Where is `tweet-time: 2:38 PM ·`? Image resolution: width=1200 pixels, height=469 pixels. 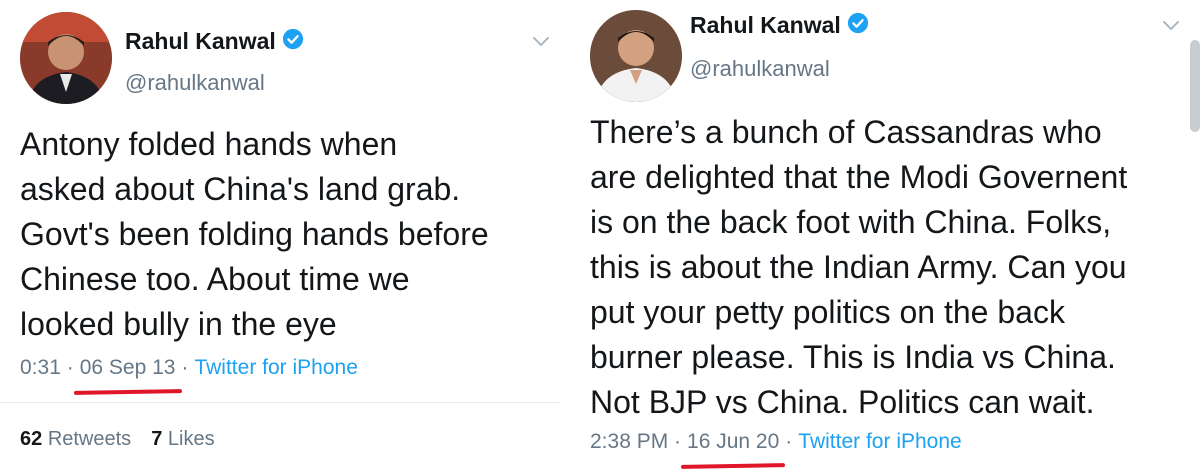
tweet-time: 2:38 PM · is located at coordinates (636, 441).